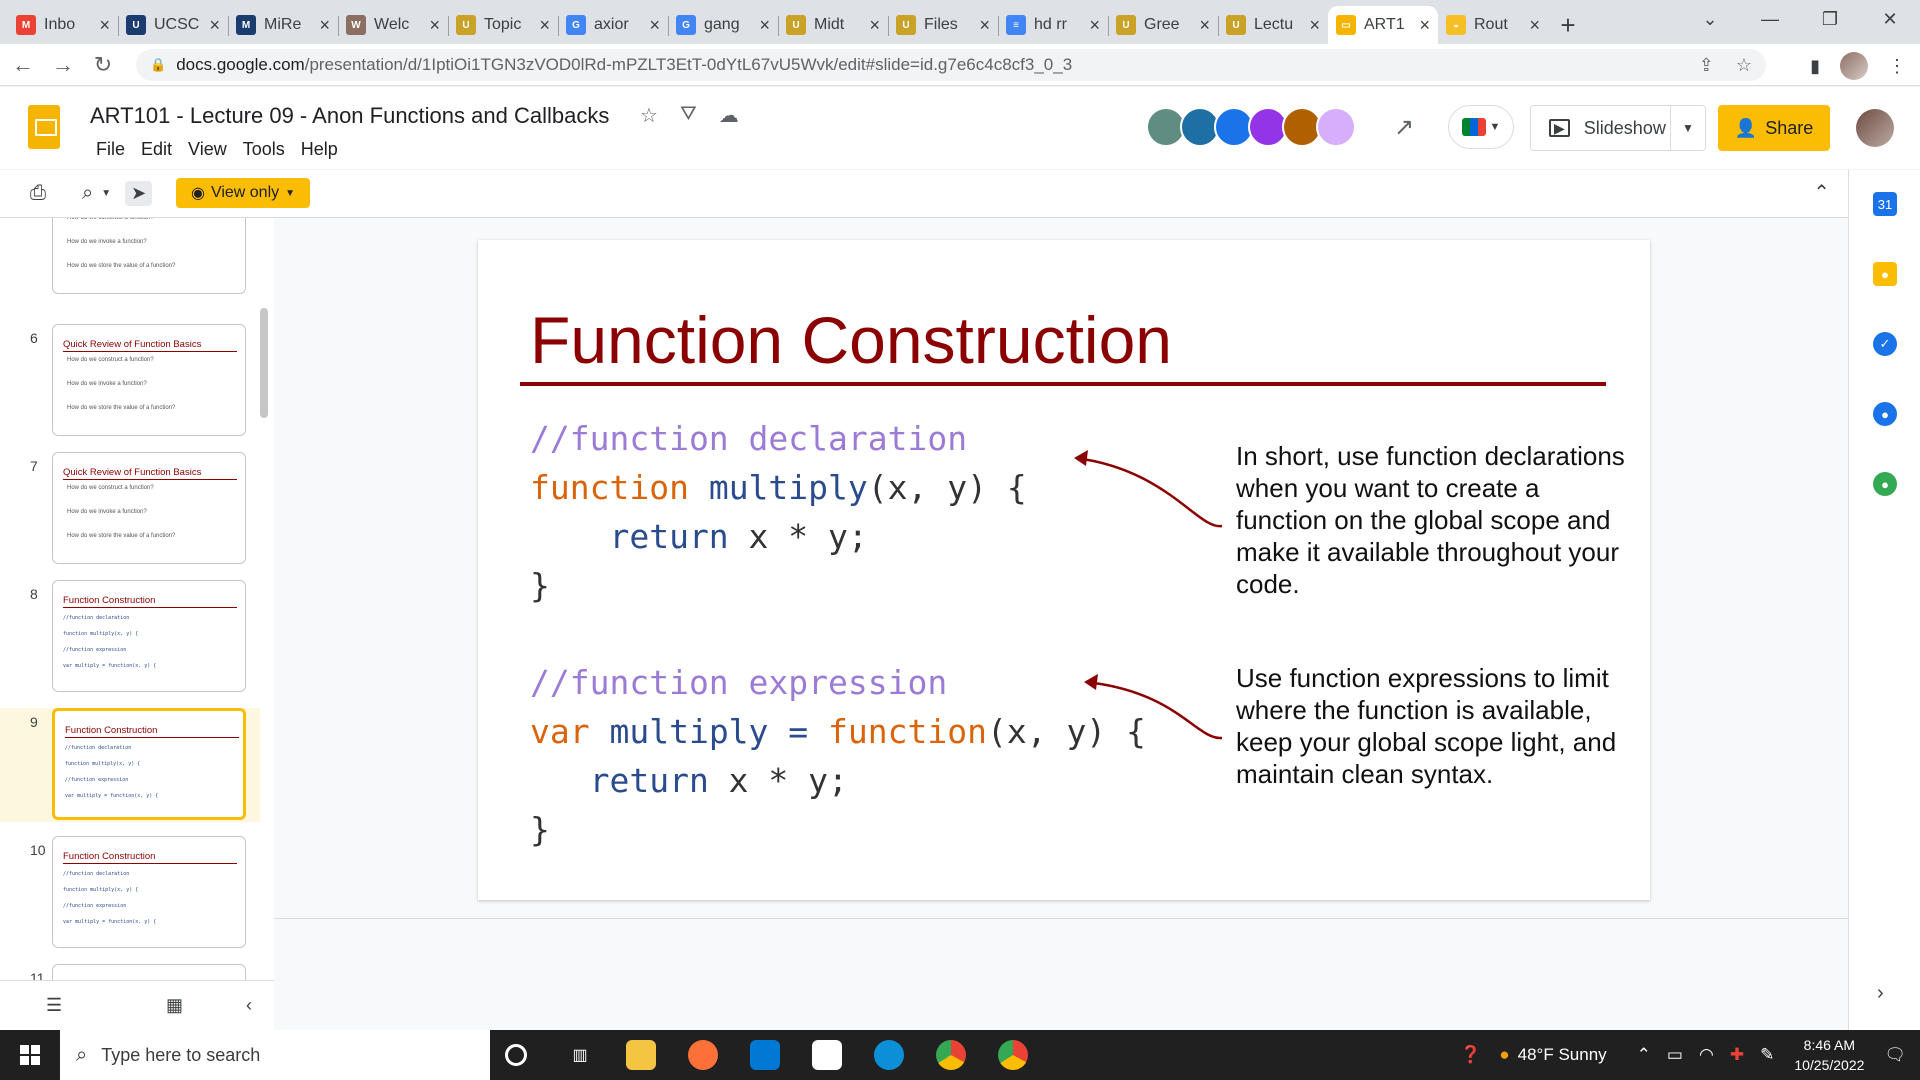 The height and width of the screenshot is (1080, 1920). What do you see at coordinates (275, 1055) in the screenshot?
I see `taskbar-search-input: ⌕ Type here to search` at bounding box center [275, 1055].